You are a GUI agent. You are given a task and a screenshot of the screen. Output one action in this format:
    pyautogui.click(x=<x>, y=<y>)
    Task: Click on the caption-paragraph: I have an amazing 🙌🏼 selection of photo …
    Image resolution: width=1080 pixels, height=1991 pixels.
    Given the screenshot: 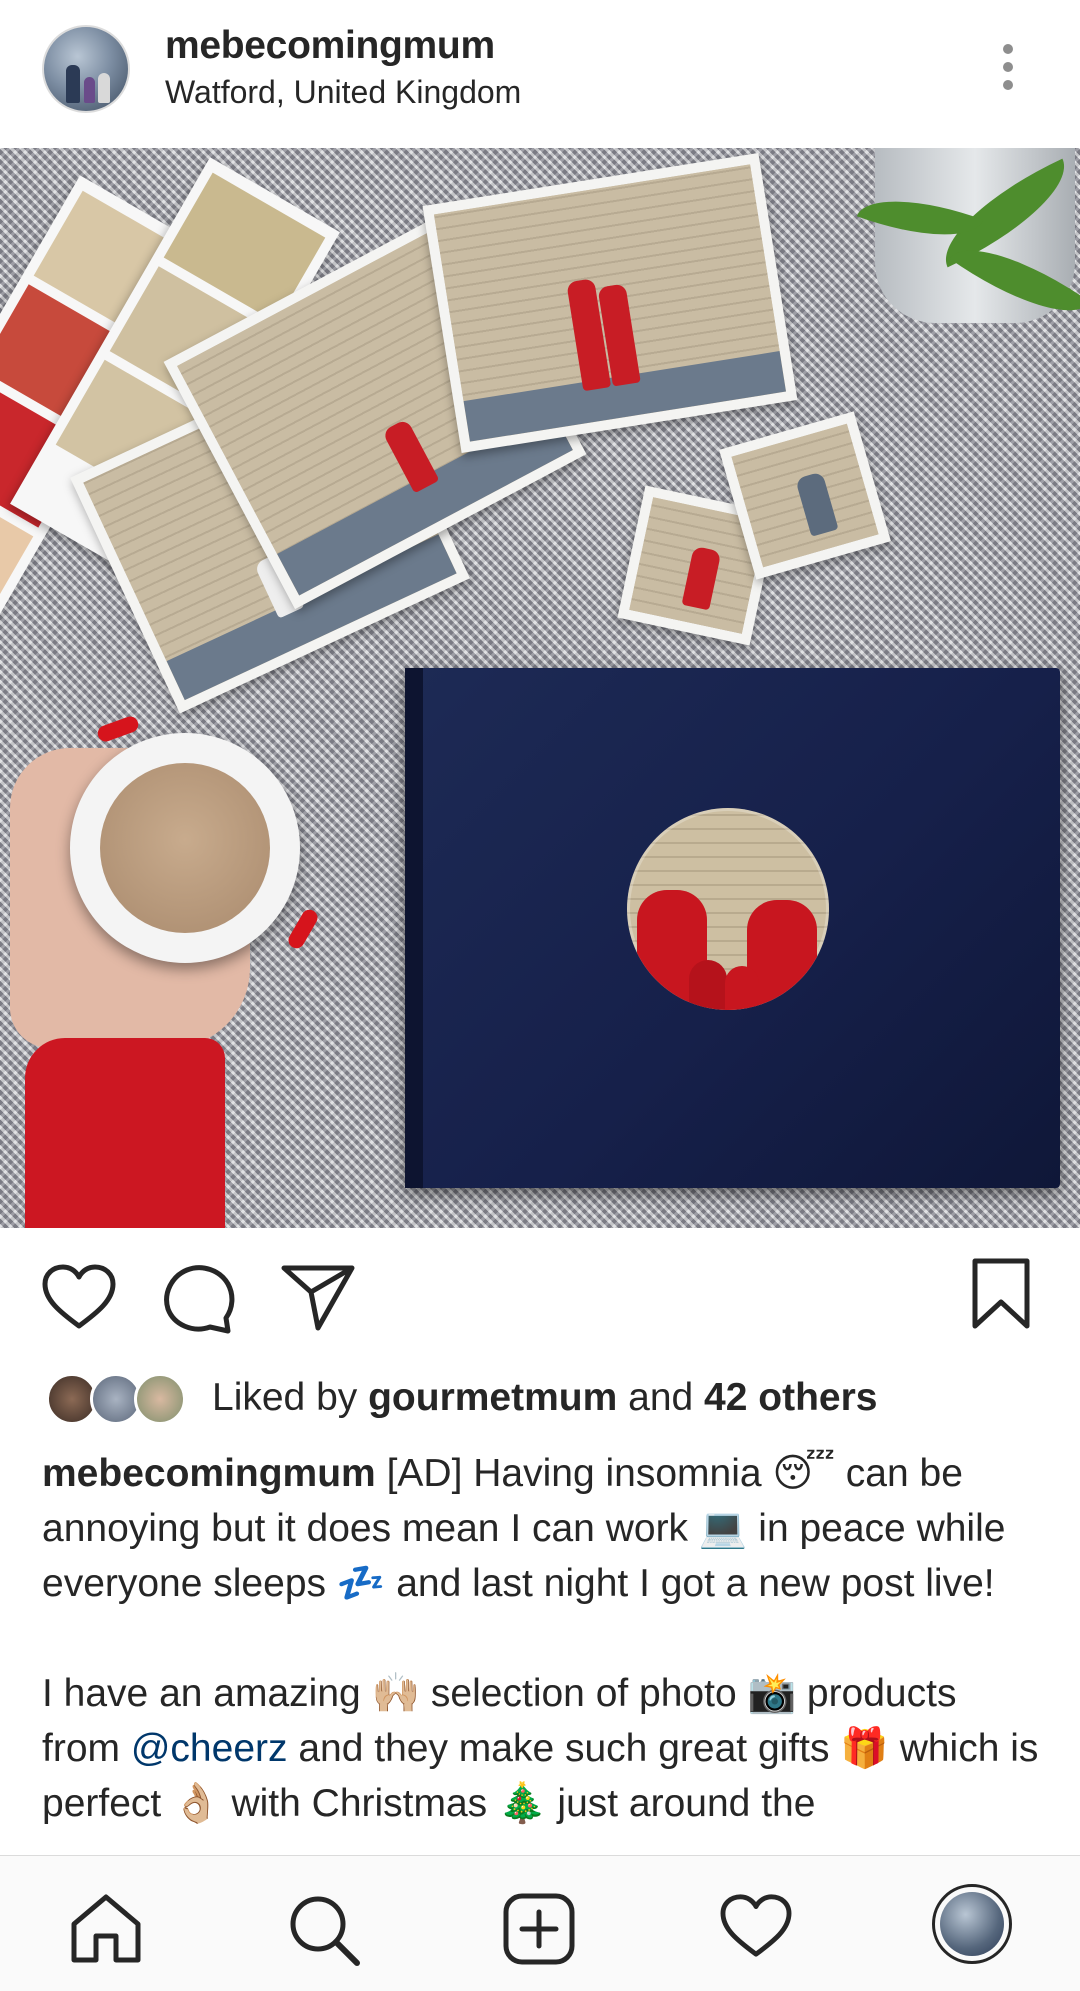 What is the action you would take?
    pyautogui.click(x=542, y=1748)
    